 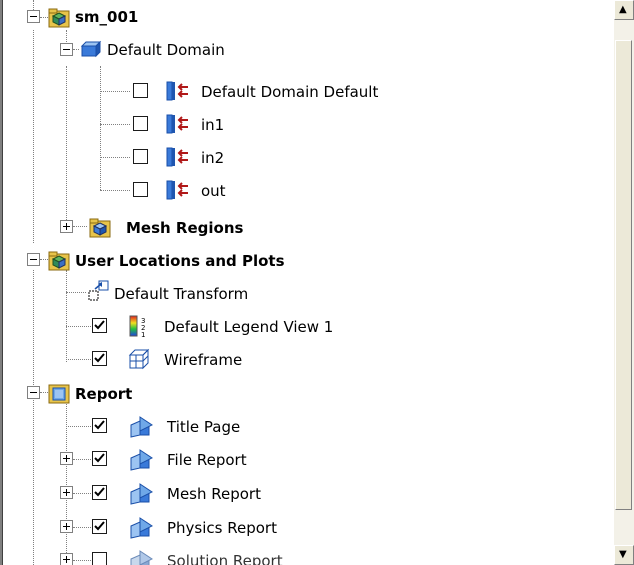 I want to click on tree-item-label: Default Transform, so click(x=181, y=294).